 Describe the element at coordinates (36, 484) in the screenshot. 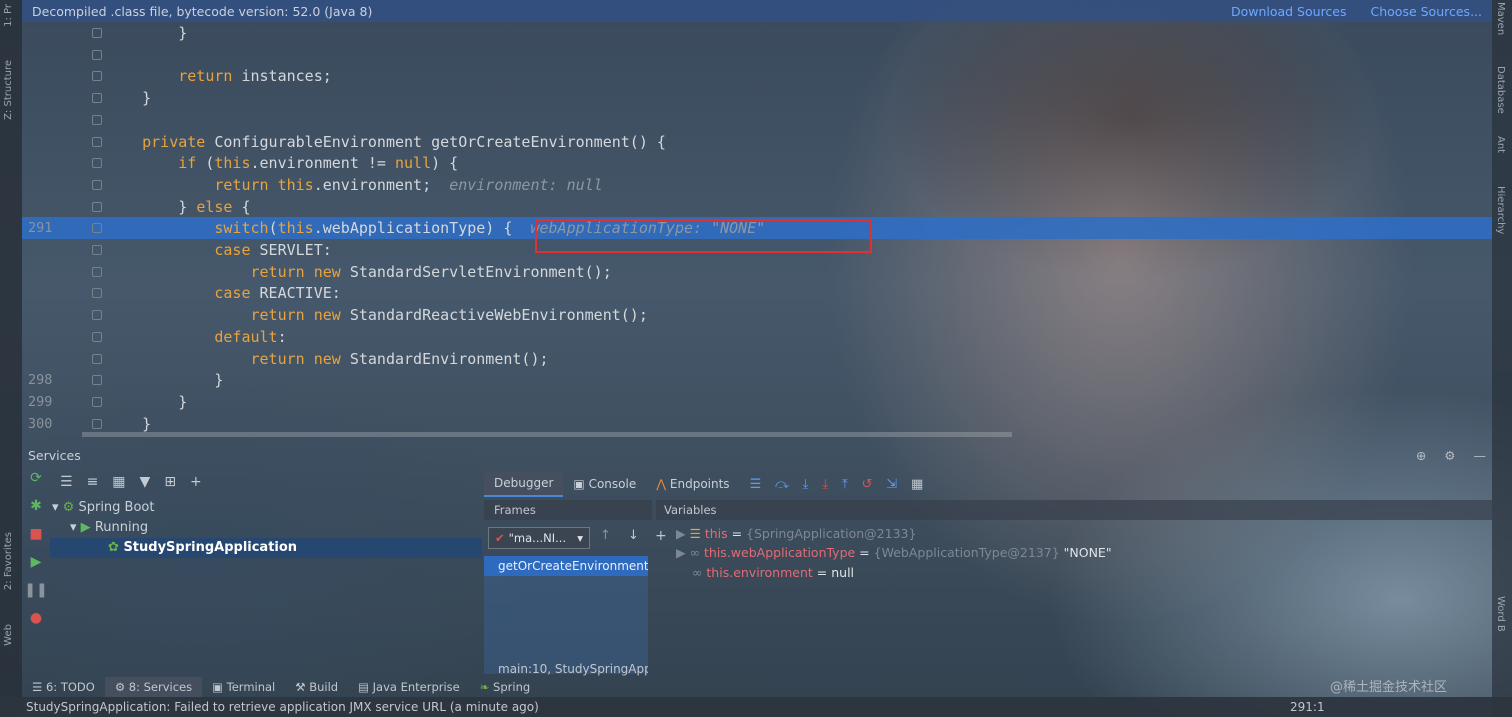

I see `rerun-icon: ⟳` at that location.